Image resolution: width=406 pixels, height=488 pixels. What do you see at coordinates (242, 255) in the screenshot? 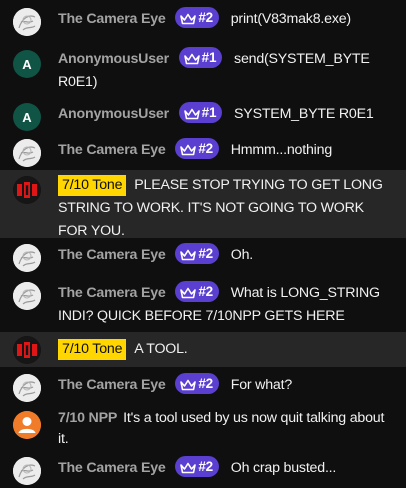
I see `message-text: Oh.` at bounding box center [242, 255].